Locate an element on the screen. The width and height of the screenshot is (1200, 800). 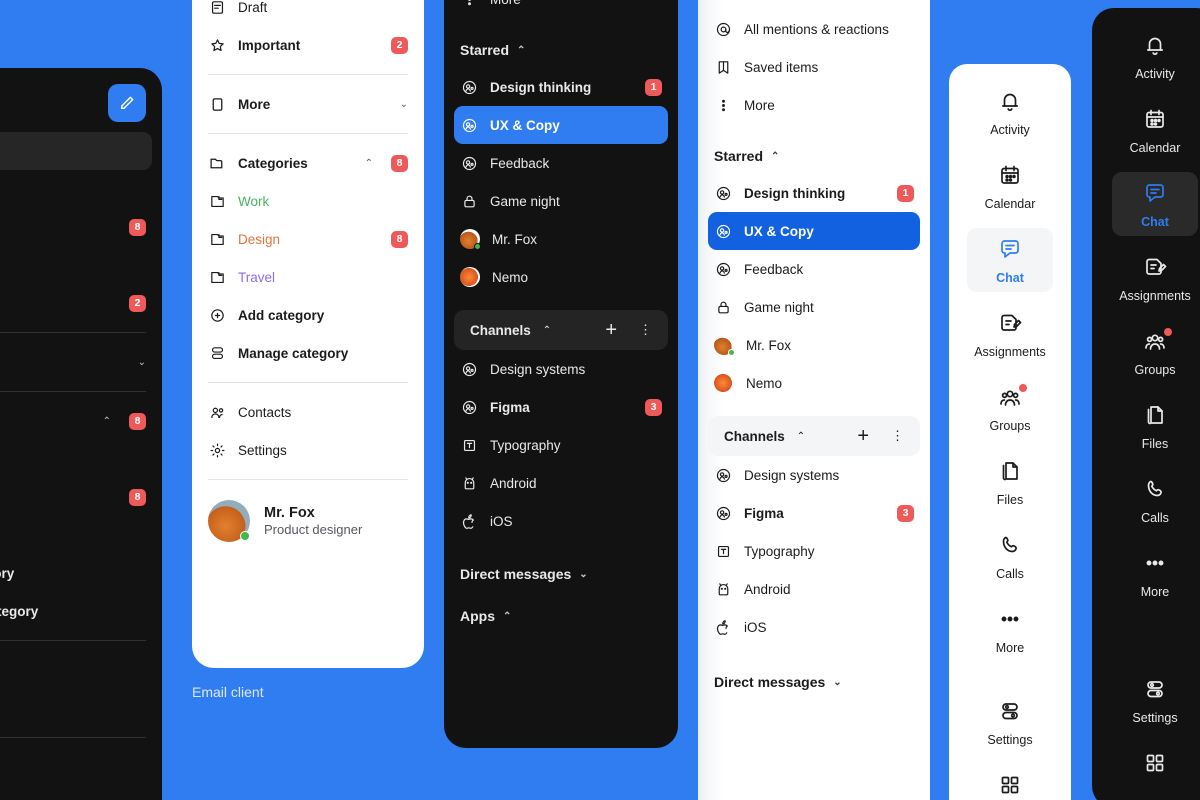
chat-dark-starred-header: Starred ⌃ is located at coordinates (561, 50).